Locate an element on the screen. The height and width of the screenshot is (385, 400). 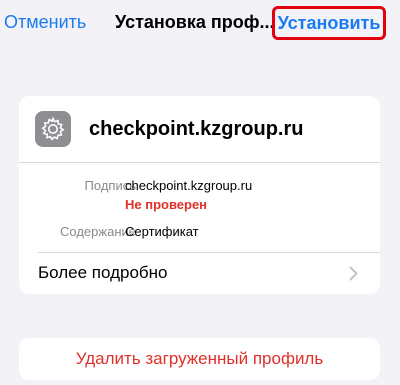
navigation-bar: Отменить Установка проф... Установить is located at coordinates (200, 24).